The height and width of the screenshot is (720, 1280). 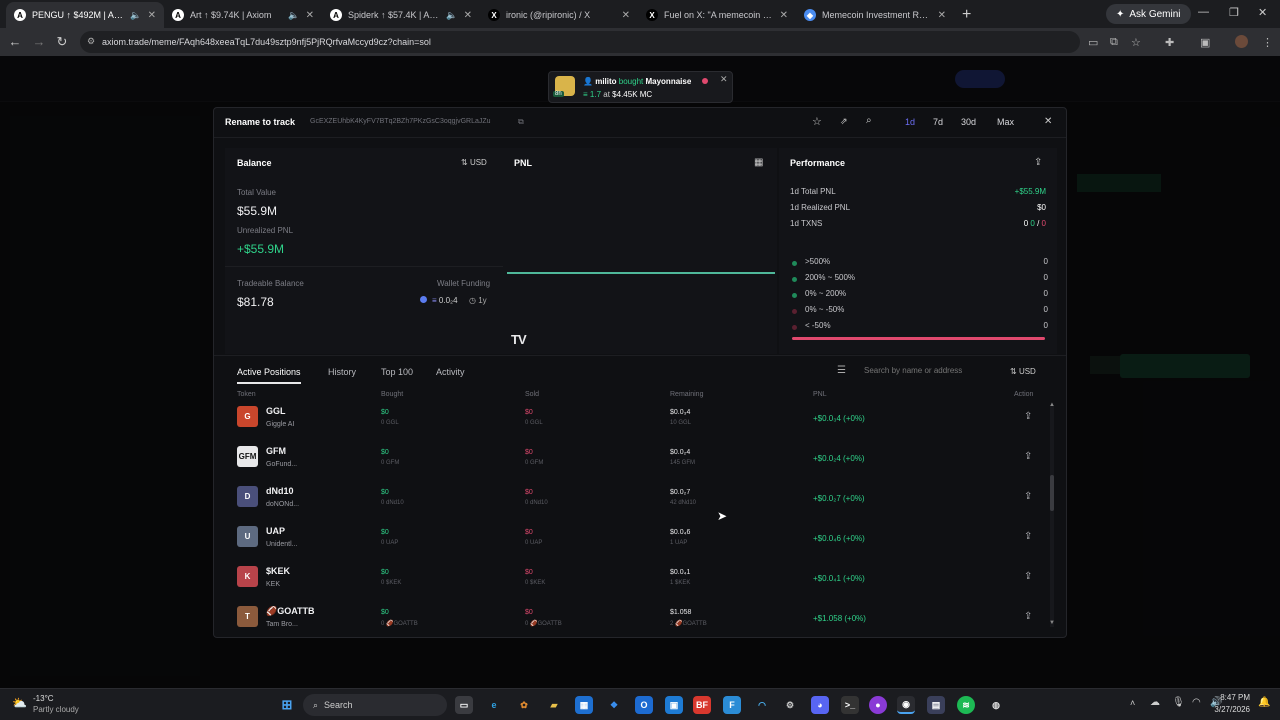 I want to click on notifications-bell-icon: 🔔, so click(x=1264, y=702).